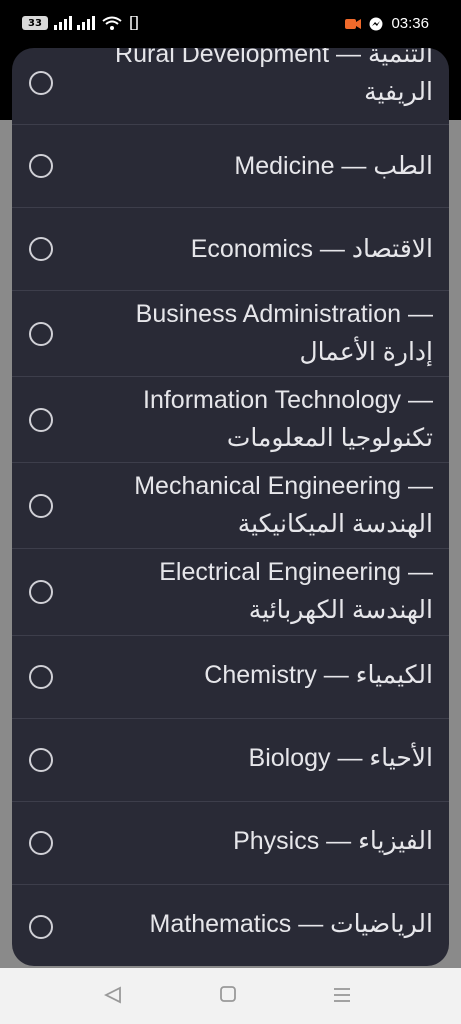  I want to click on option-label: Biology — الأحياء, so click(340, 758).